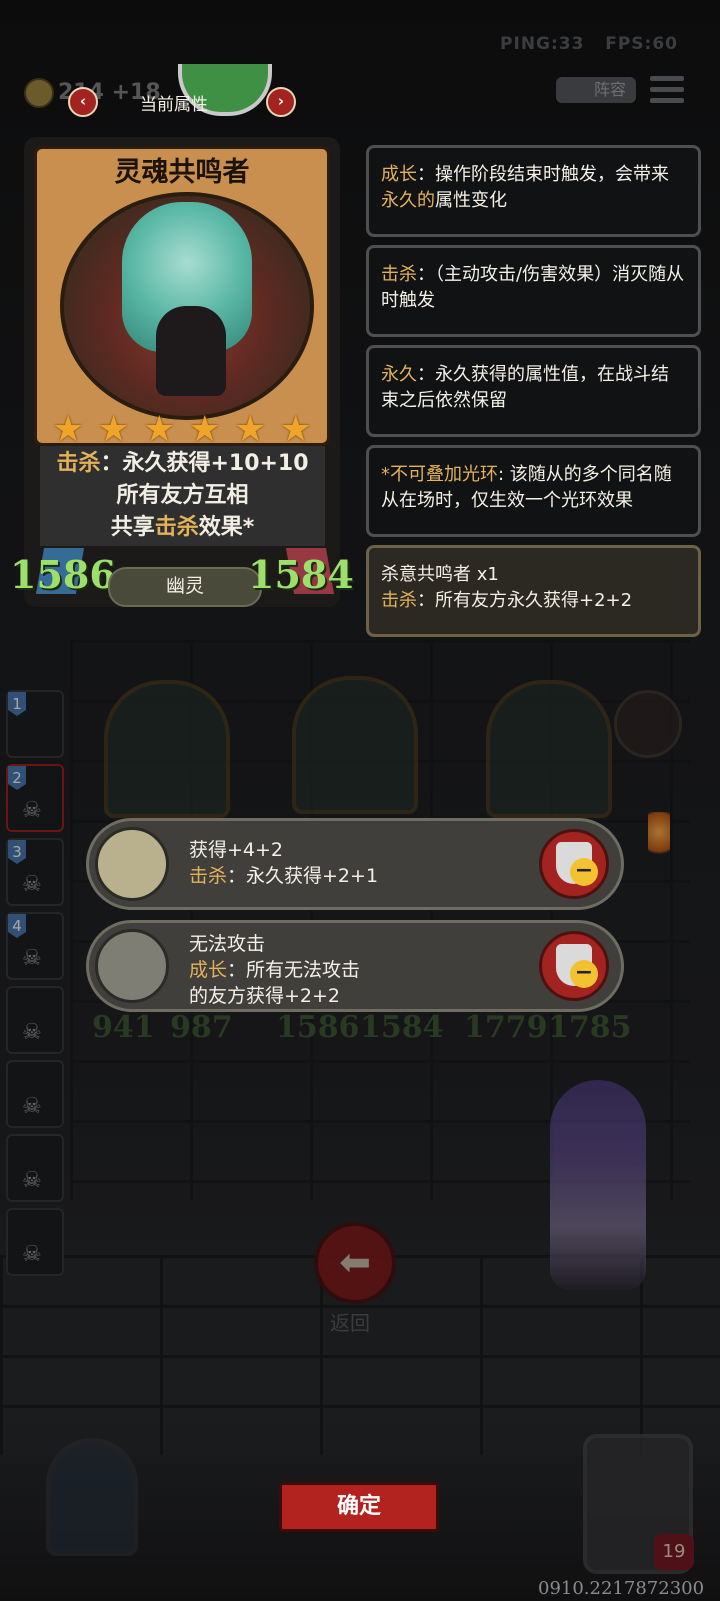 The image size is (720, 1601). I want to click on desc-line-3: 共享击杀效果*, so click(182, 528).